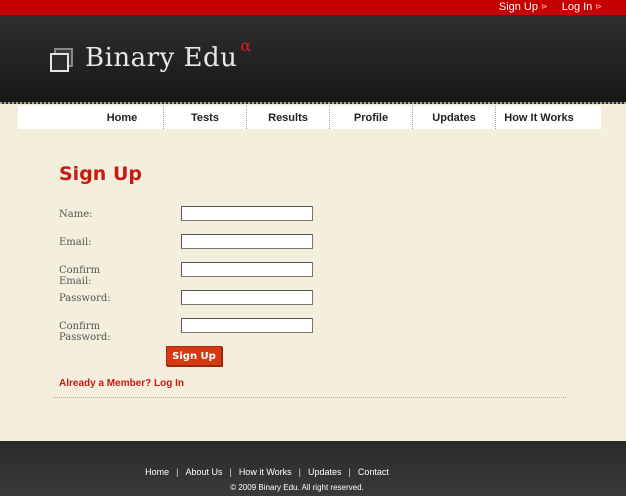  What do you see at coordinates (371, 117) in the screenshot?
I see `nav-item-profile: Profile` at bounding box center [371, 117].